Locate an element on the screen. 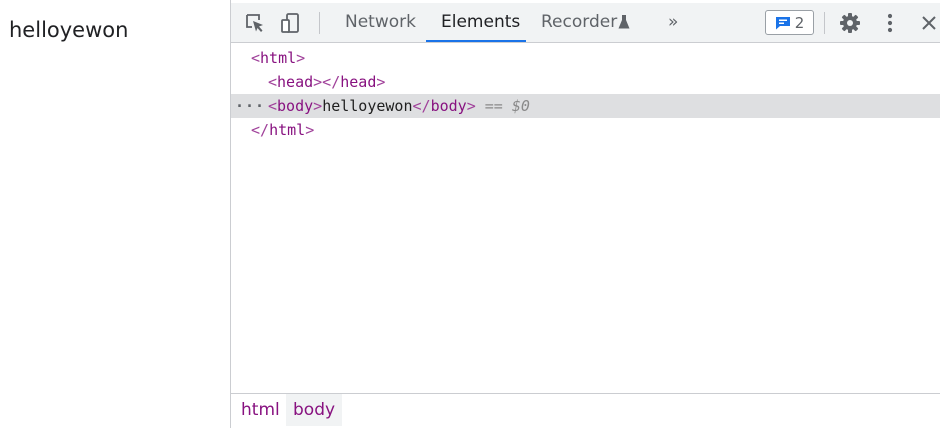 This screenshot has width=940, height=428. devtools-toolbar: Network Elements Recorder » 2 is located at coordinates (585, 23).